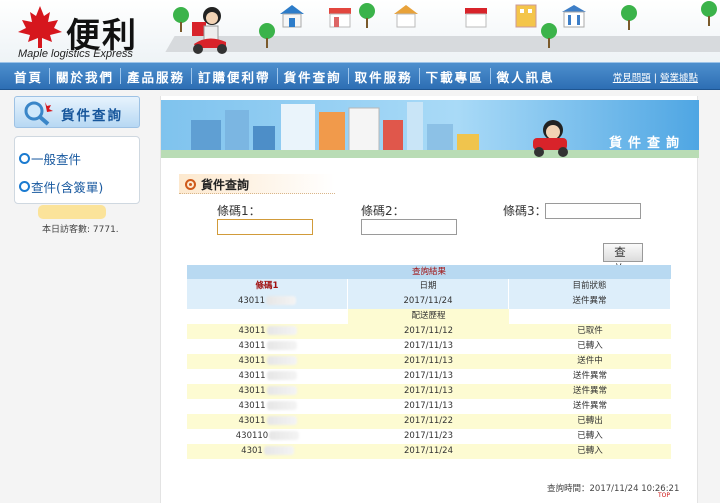  I want to click on table-row: 43011 2017/11/22 已轉出, so click(429, 421).